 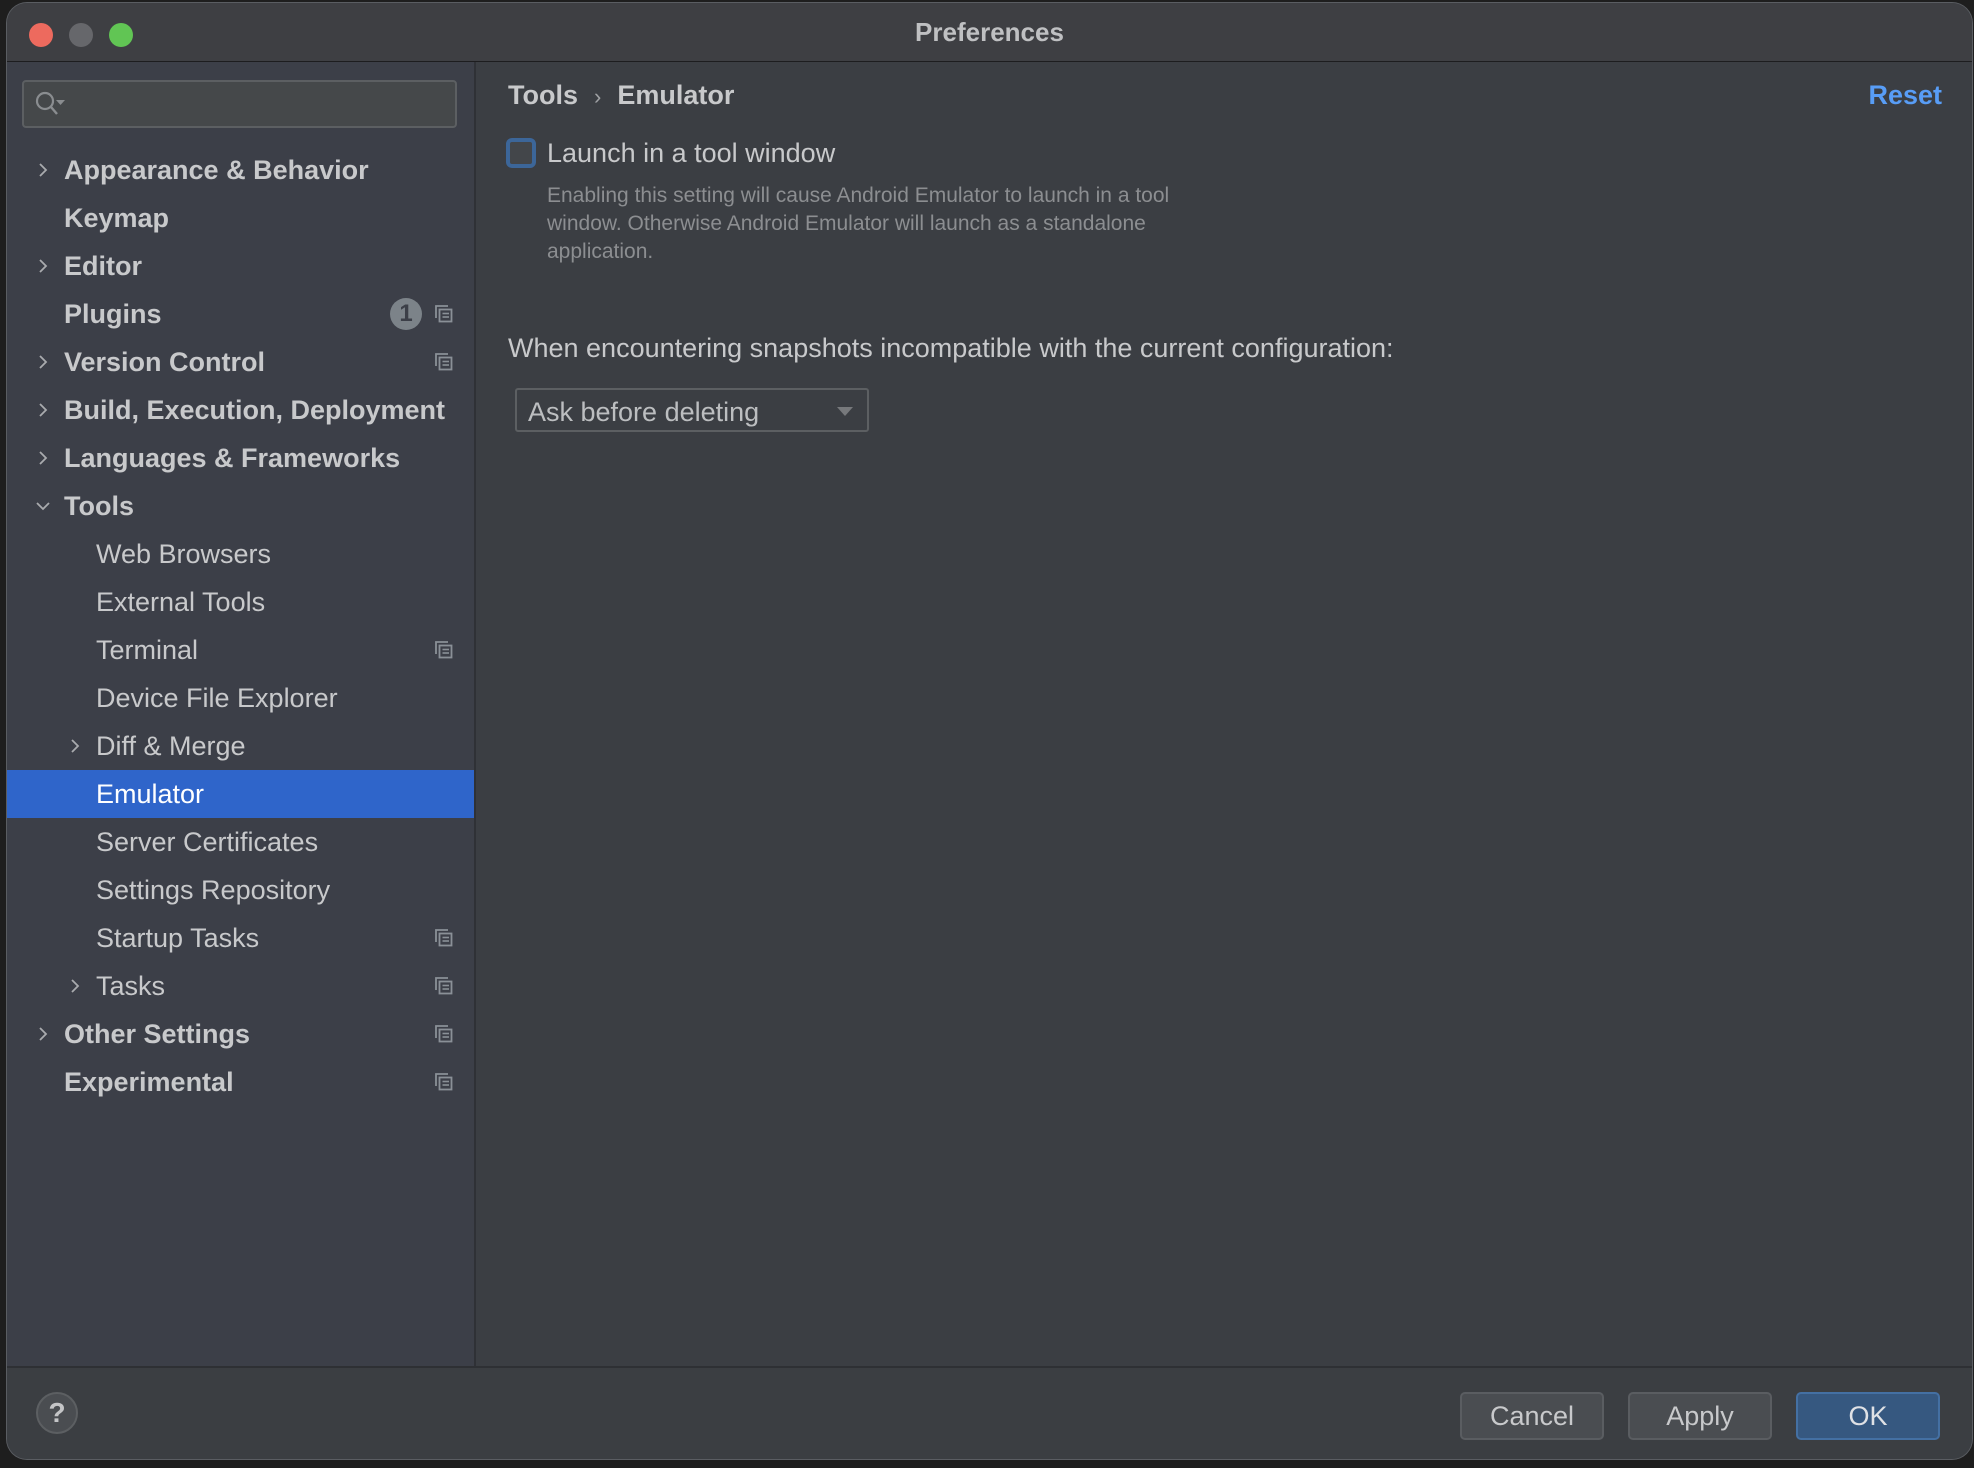 What do you see at coordinates (691, 153) in the screenshot?
I see `launch-in-tool-window-label: Launch in a tool window` at bounding box center [691, 153].